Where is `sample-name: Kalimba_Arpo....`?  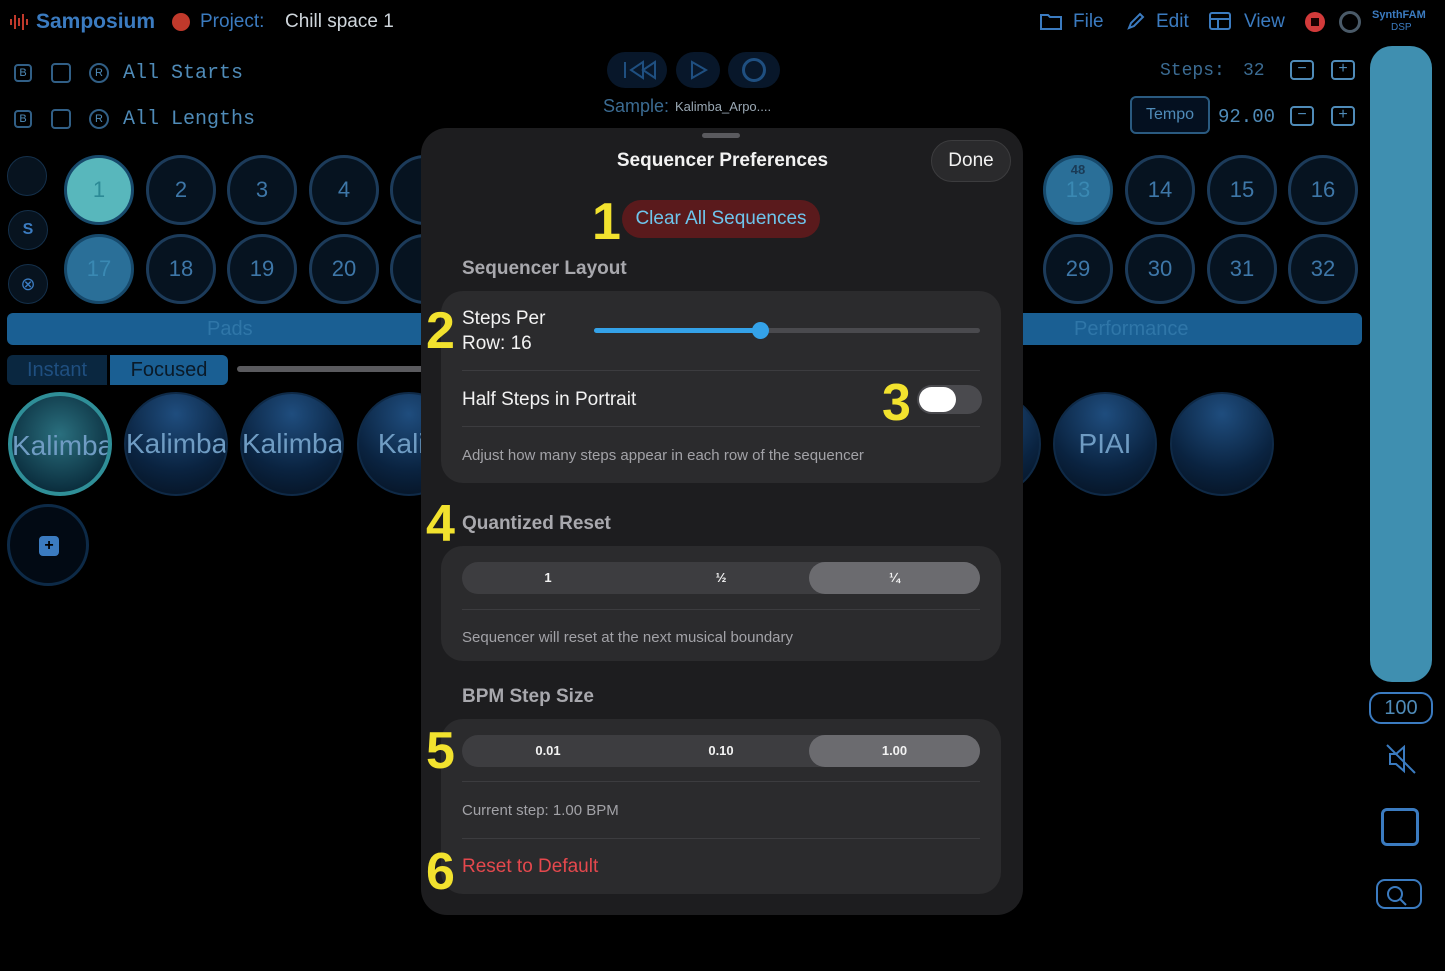 sample-name: Kalimba_Arpo.... is located at coordinates (723, 106).